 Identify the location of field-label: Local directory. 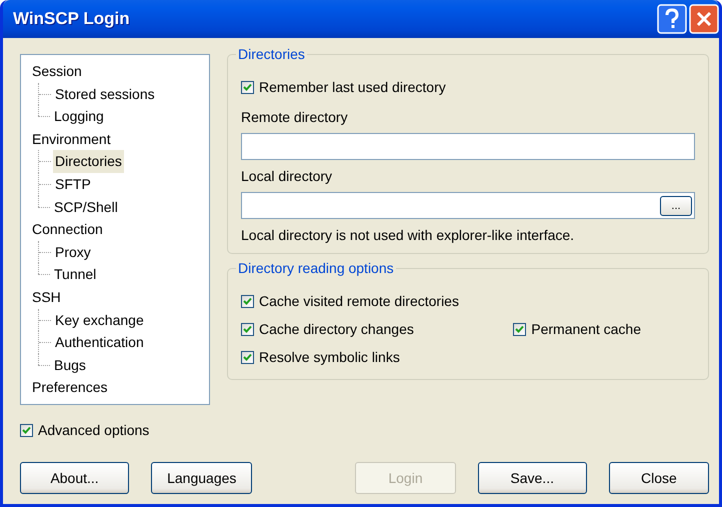
(286, 176).